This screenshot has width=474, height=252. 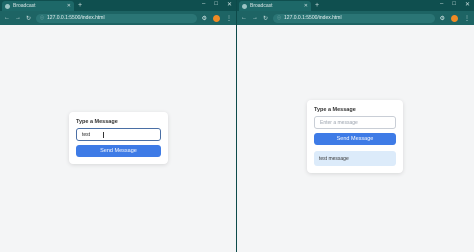 I want to click on message-input: test, so click(x=118, y=134).